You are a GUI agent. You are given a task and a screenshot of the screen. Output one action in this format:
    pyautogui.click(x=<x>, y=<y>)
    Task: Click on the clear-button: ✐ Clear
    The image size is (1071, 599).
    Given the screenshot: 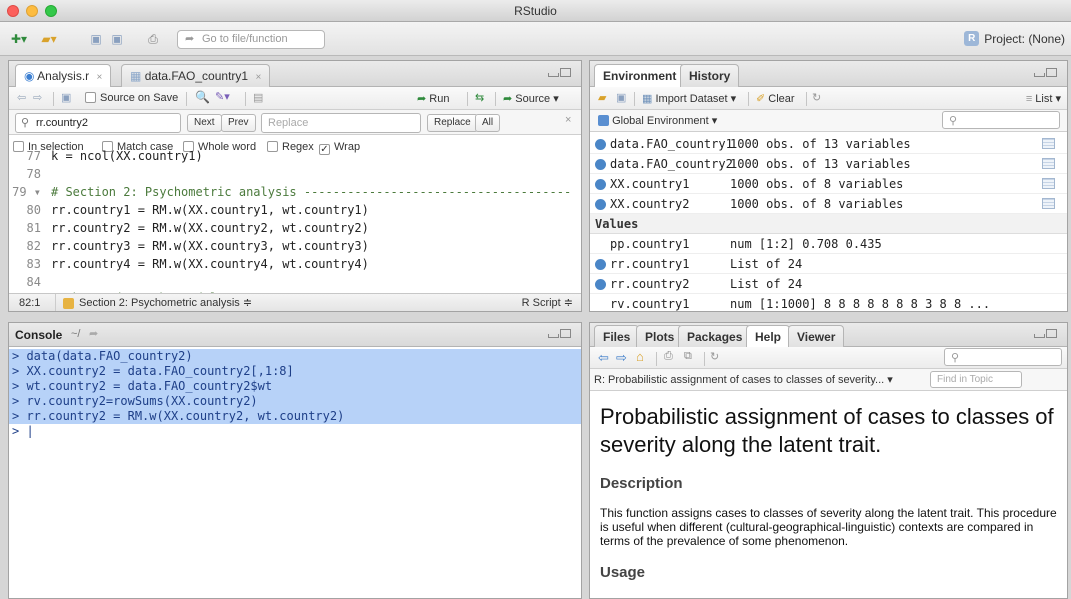 What is the action you would take?
    pyautogui.click(x=775, y=98)
    